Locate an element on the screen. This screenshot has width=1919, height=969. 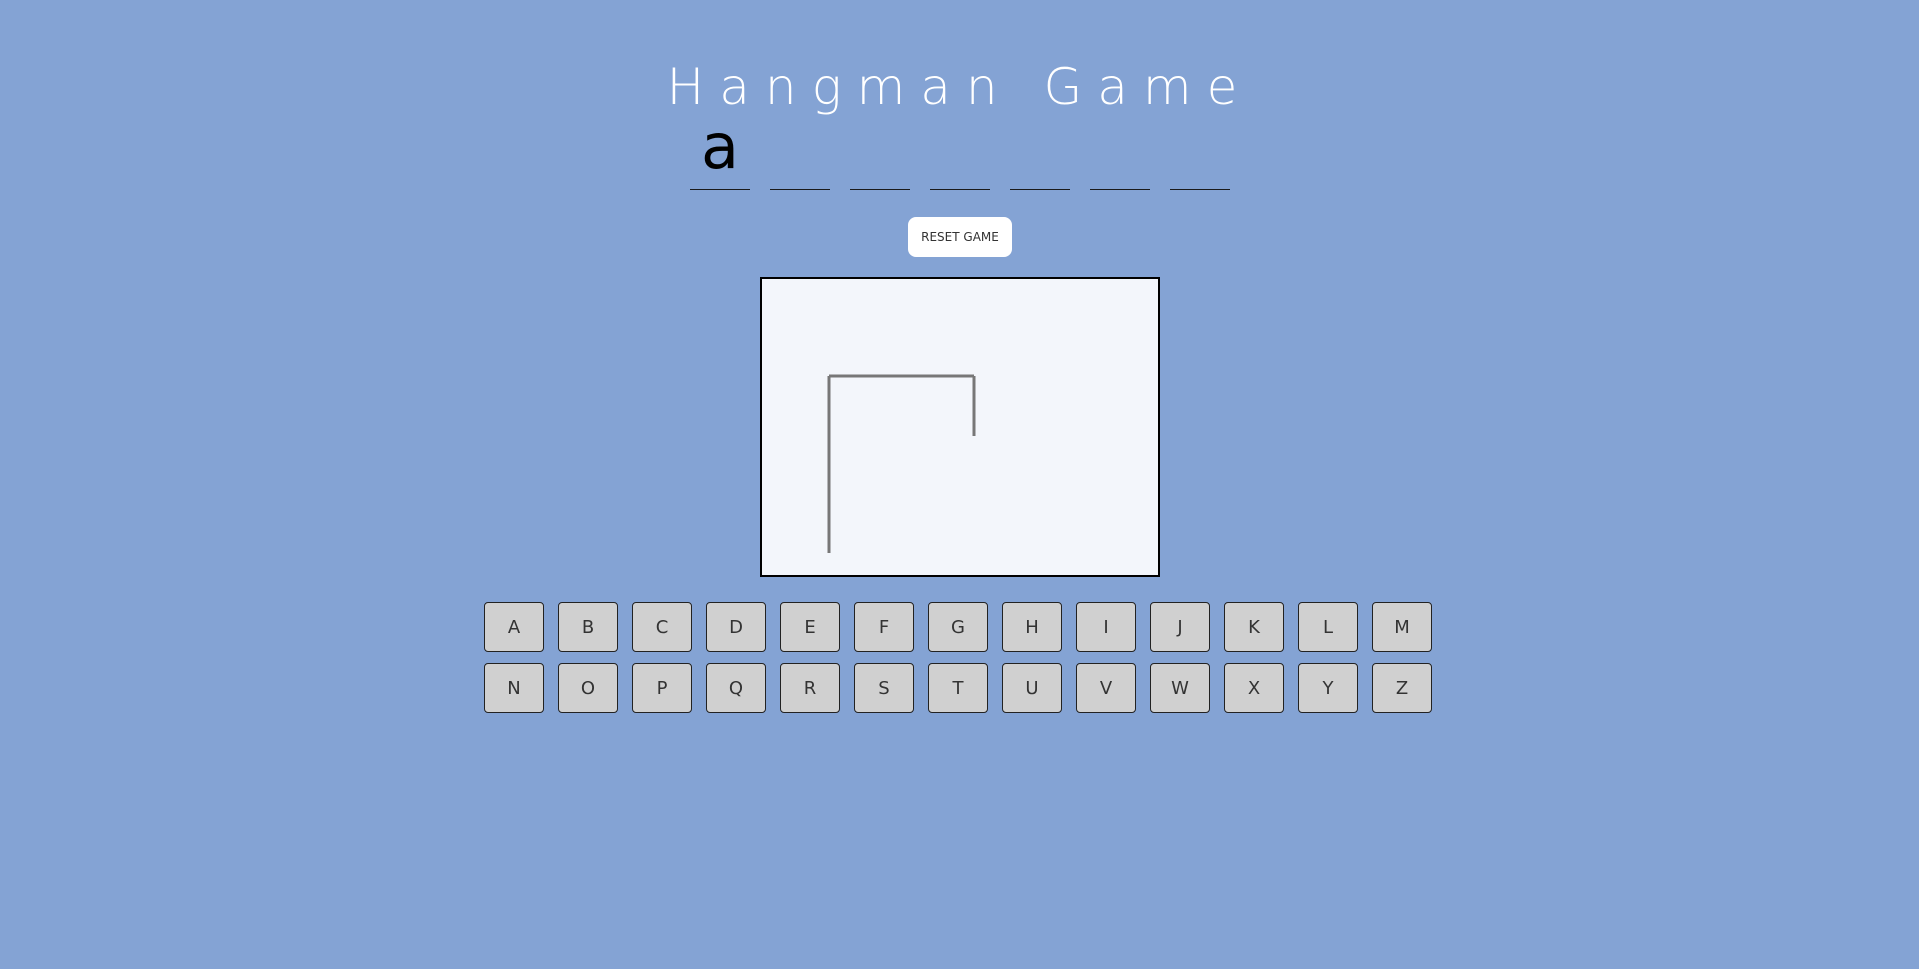
key-l: L is located at coordinates (1328, 627).